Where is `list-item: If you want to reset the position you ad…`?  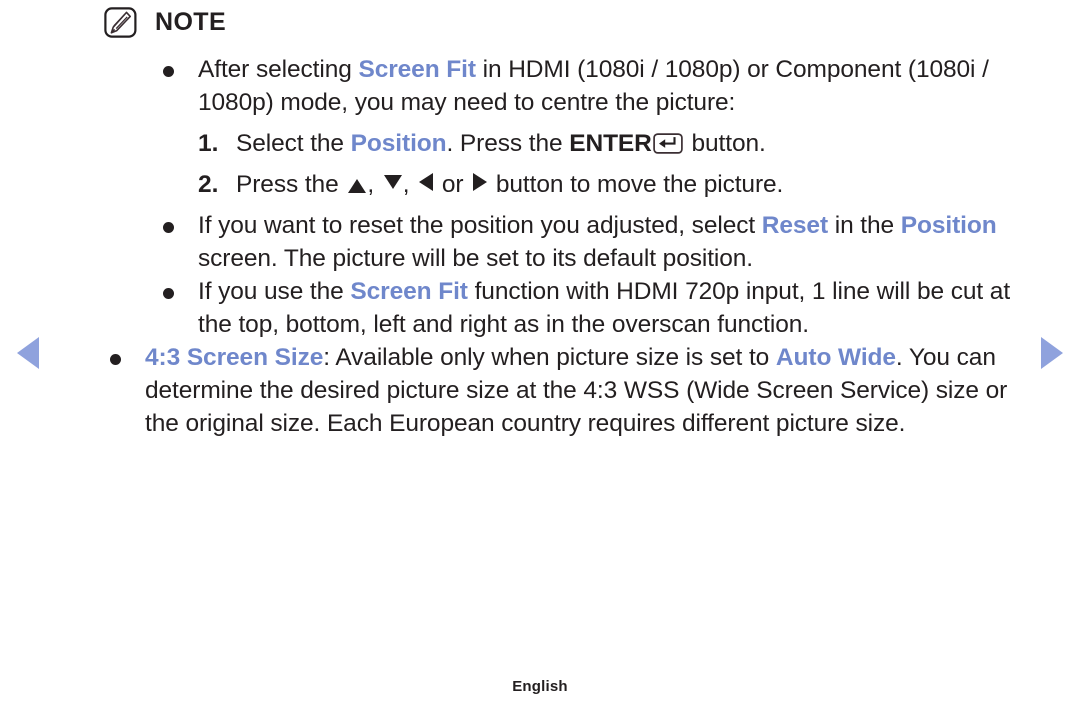
list-item: If you want to reset the position you ad… is located at coordinates (540, 242).